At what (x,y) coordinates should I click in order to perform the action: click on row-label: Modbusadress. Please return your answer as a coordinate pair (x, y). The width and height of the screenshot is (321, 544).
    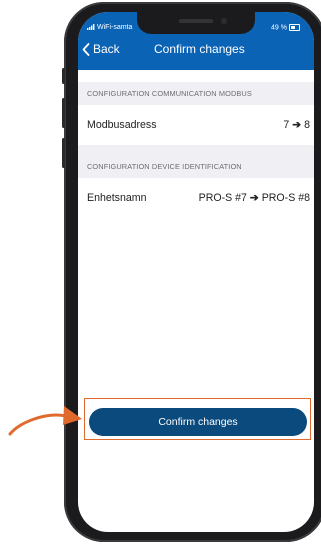
    Looking at the image, I should click on (122, 125).